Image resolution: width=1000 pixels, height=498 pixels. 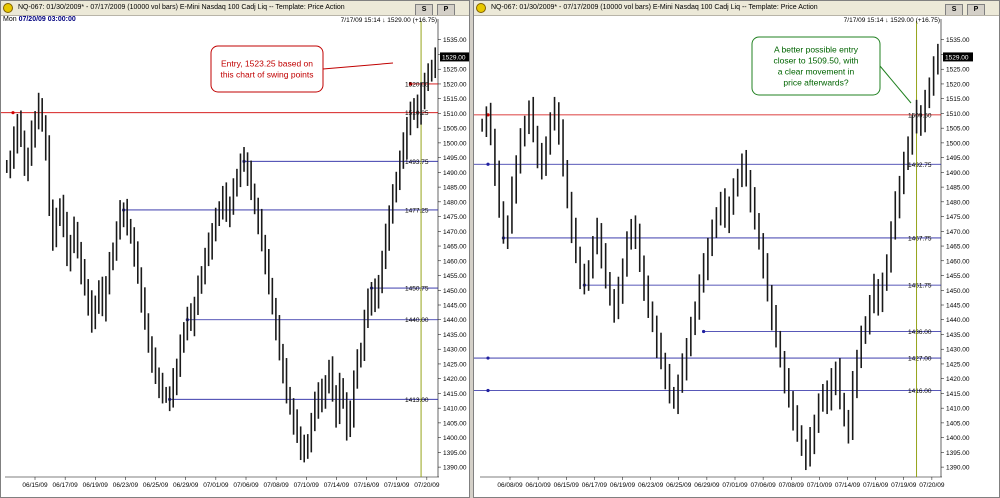 What do you see at coordinates (920, 332) in the screenshot?
I see `level-label: 1436.00` at bounding box center [920, 332].